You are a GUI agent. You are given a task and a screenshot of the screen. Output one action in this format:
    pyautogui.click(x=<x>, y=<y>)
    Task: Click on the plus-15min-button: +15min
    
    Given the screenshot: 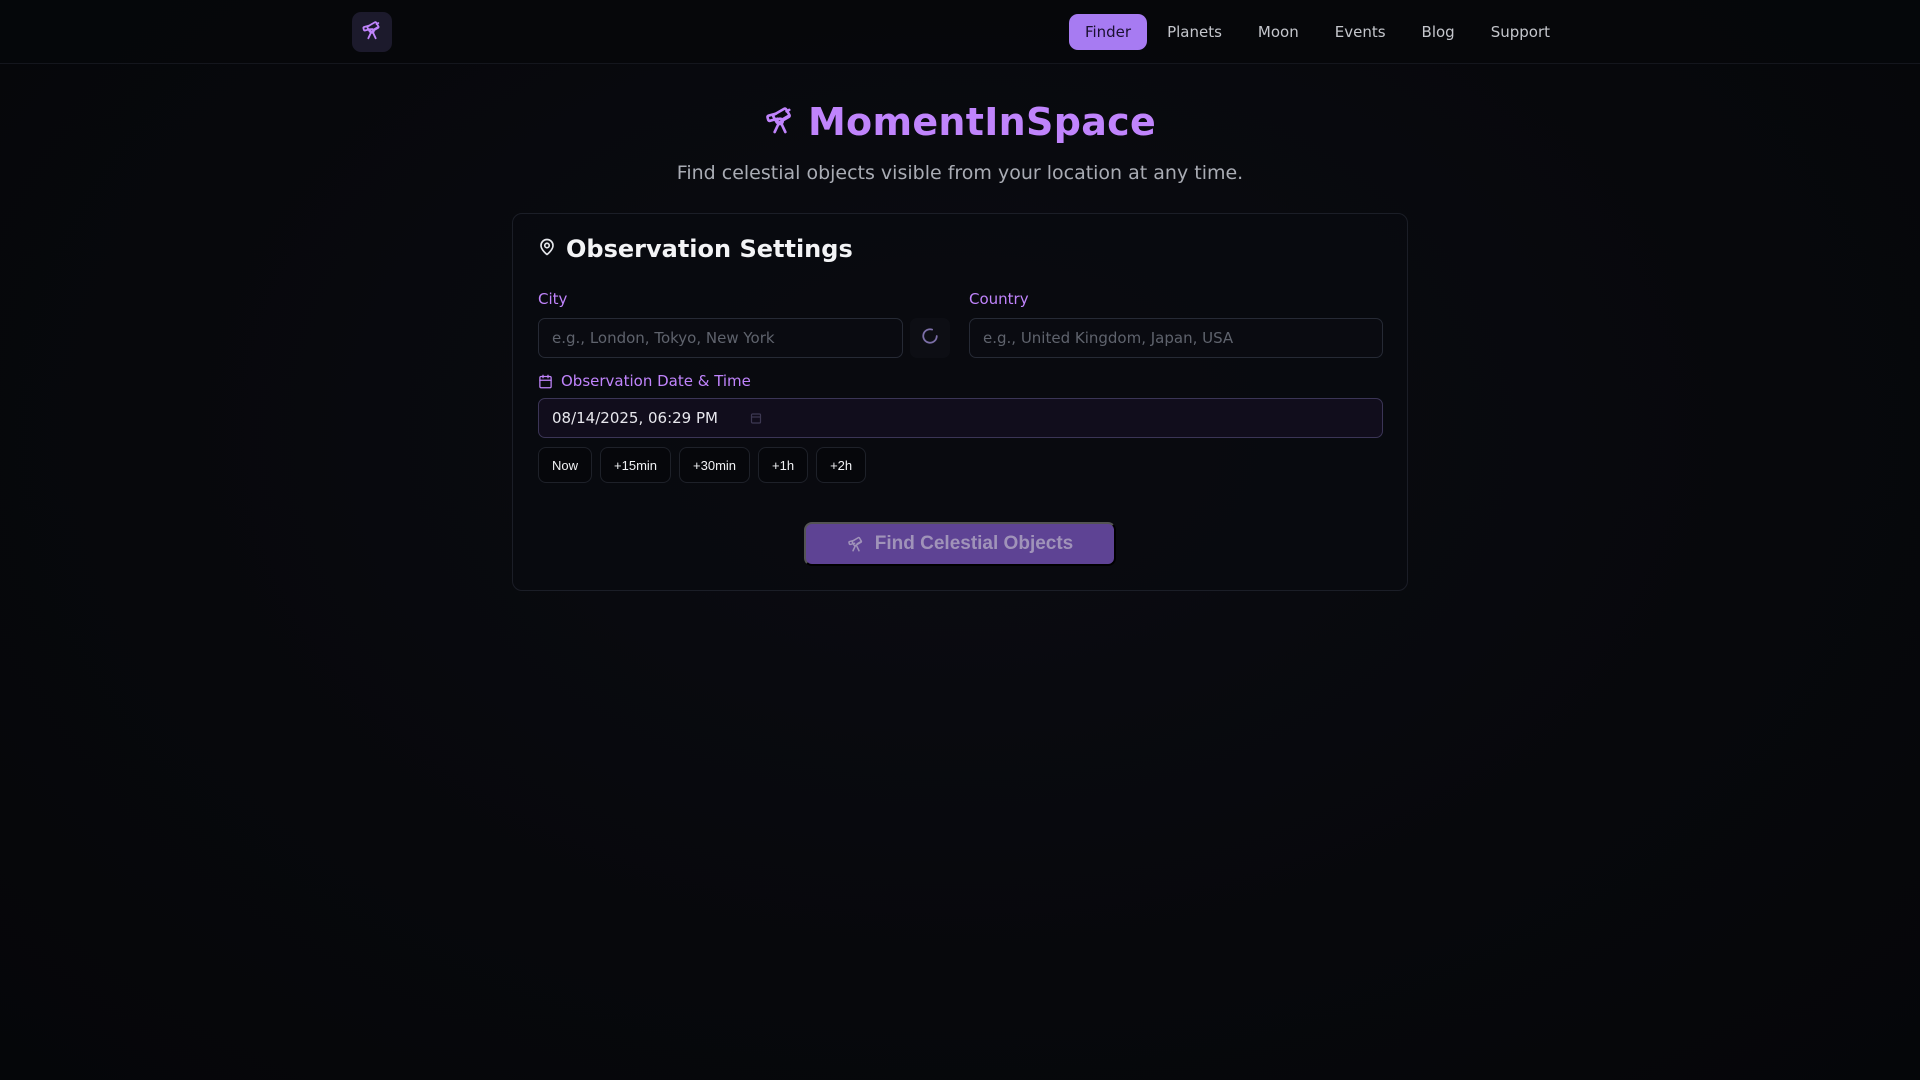 What is the action you would take?
    pyautogui.click(x=636, y=465)
    